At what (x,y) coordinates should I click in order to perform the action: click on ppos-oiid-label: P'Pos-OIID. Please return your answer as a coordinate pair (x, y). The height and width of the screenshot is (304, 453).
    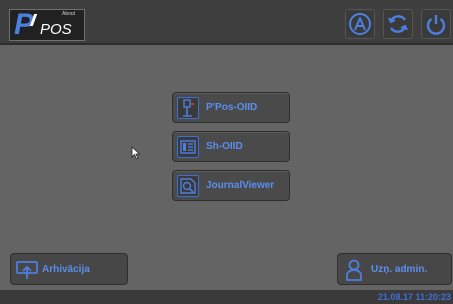
    Looking at the image, I should click on (232, 107).